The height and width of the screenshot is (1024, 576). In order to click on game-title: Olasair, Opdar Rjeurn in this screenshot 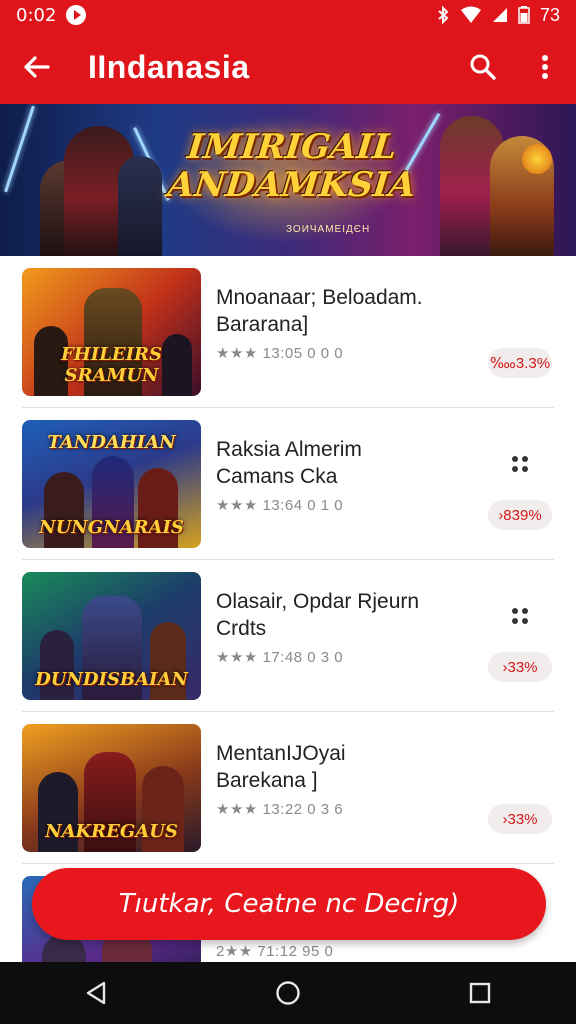, I will do `click(318, 601)`.